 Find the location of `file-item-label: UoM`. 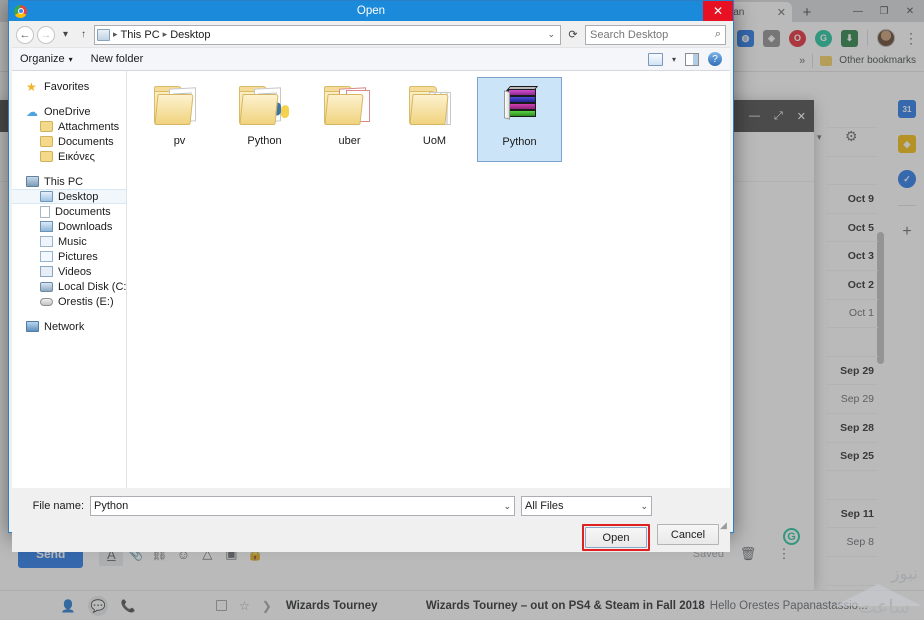

file-item-label: UoM is located at coordinates (434, 141).